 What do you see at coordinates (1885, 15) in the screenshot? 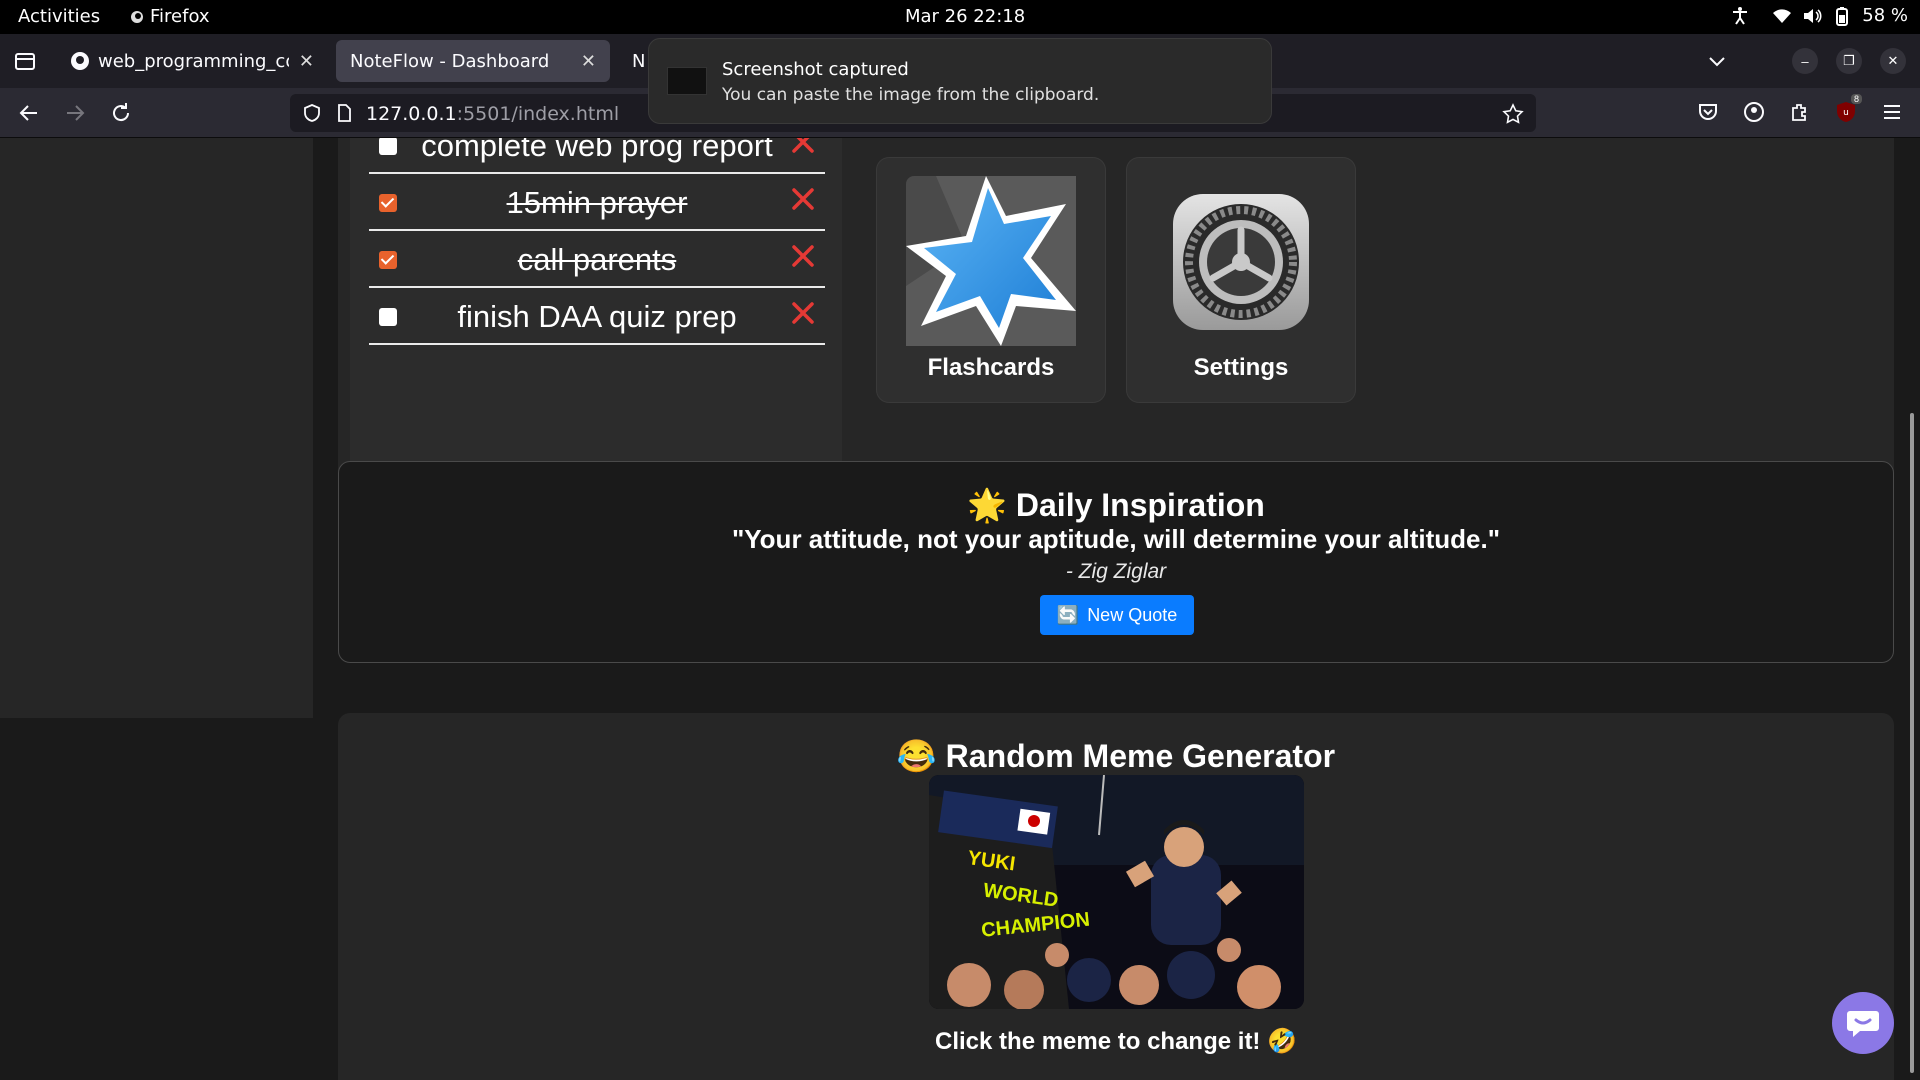
I see `battery-percent: 58 %` at bounding box center [1885, 15].